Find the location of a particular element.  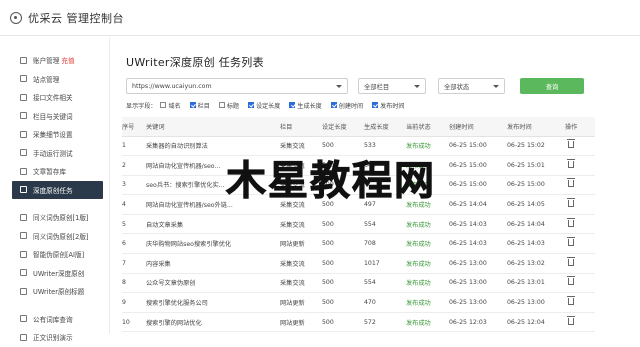

sidebar-item-label: 接口文件相关 is located at coordinates (53, 98).